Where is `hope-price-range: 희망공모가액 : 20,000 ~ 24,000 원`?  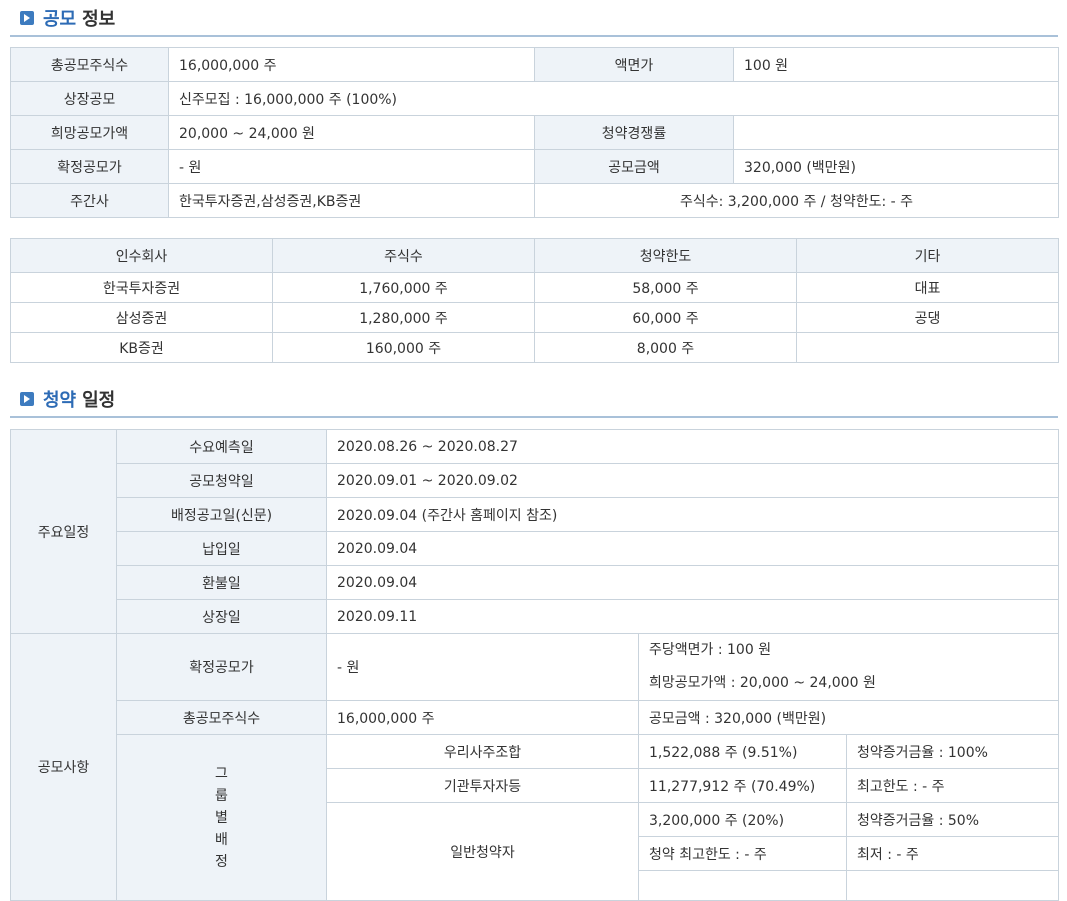 hope-price-range: 희망공모가액 : 20,000 ~ 24,000 원 is located at coordinates (762, 683).